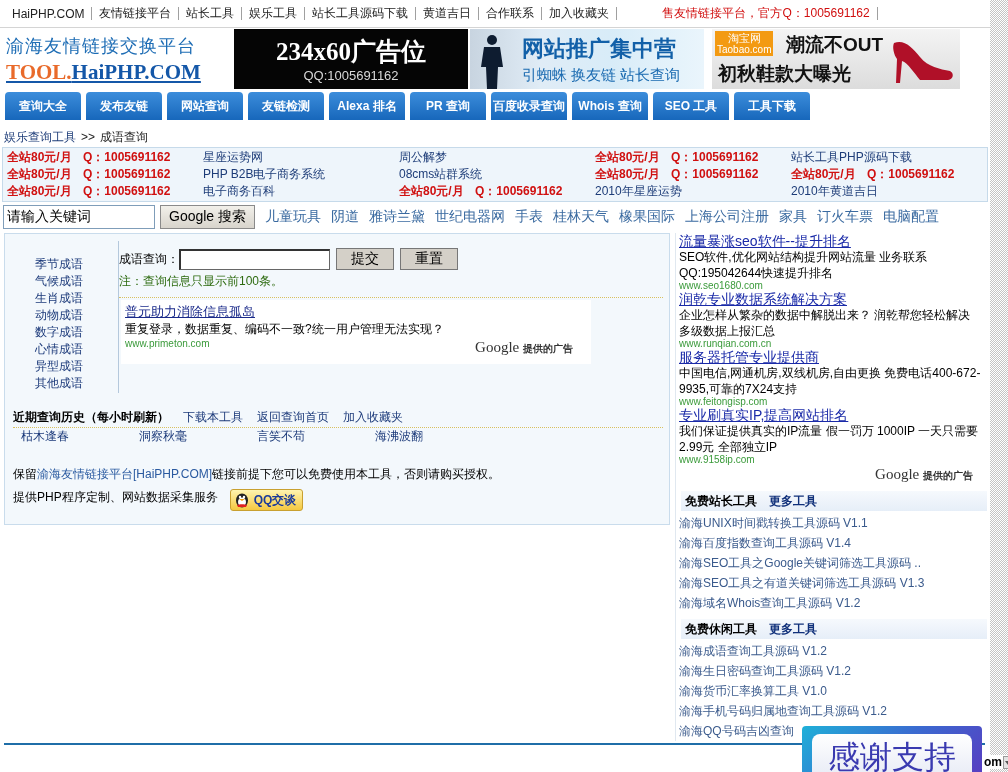  Describe the element at coordinates (441, 174) in the screenshot. I see `ad-link: 08cms站群系统` at that location.